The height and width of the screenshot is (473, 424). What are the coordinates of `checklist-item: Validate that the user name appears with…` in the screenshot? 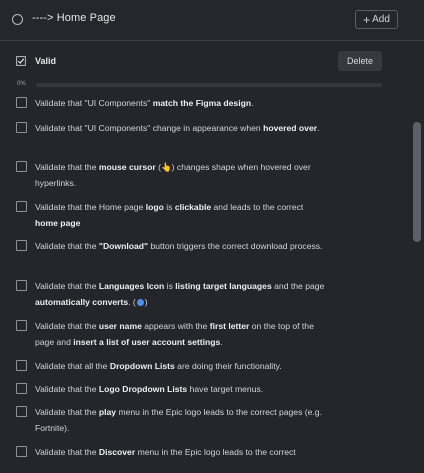 It's located at (205, 337).